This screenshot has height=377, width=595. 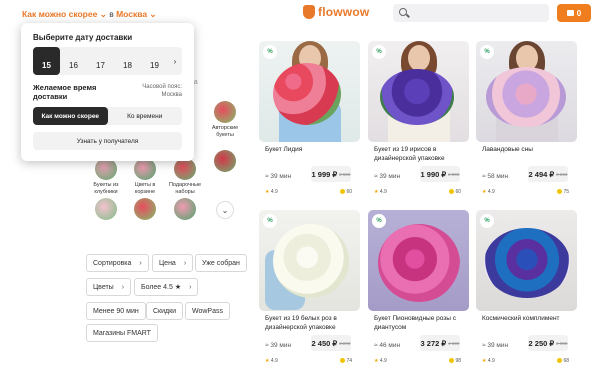 I want to click on category-label: Цветы в корзине, so click(x=145, y=189).